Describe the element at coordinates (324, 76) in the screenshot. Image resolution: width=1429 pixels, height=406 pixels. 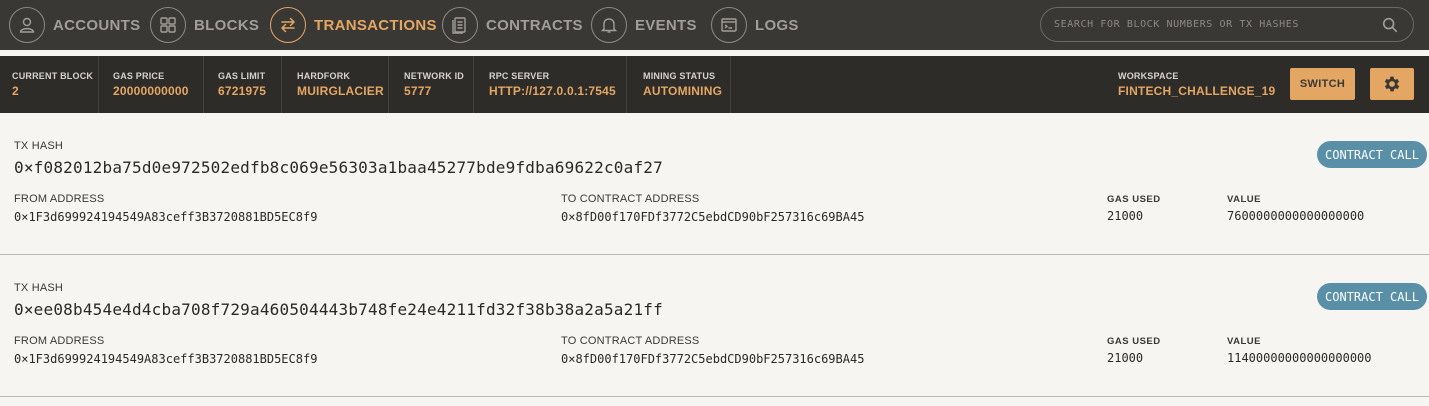
I see `stat-label: HARDFORK` at that location.